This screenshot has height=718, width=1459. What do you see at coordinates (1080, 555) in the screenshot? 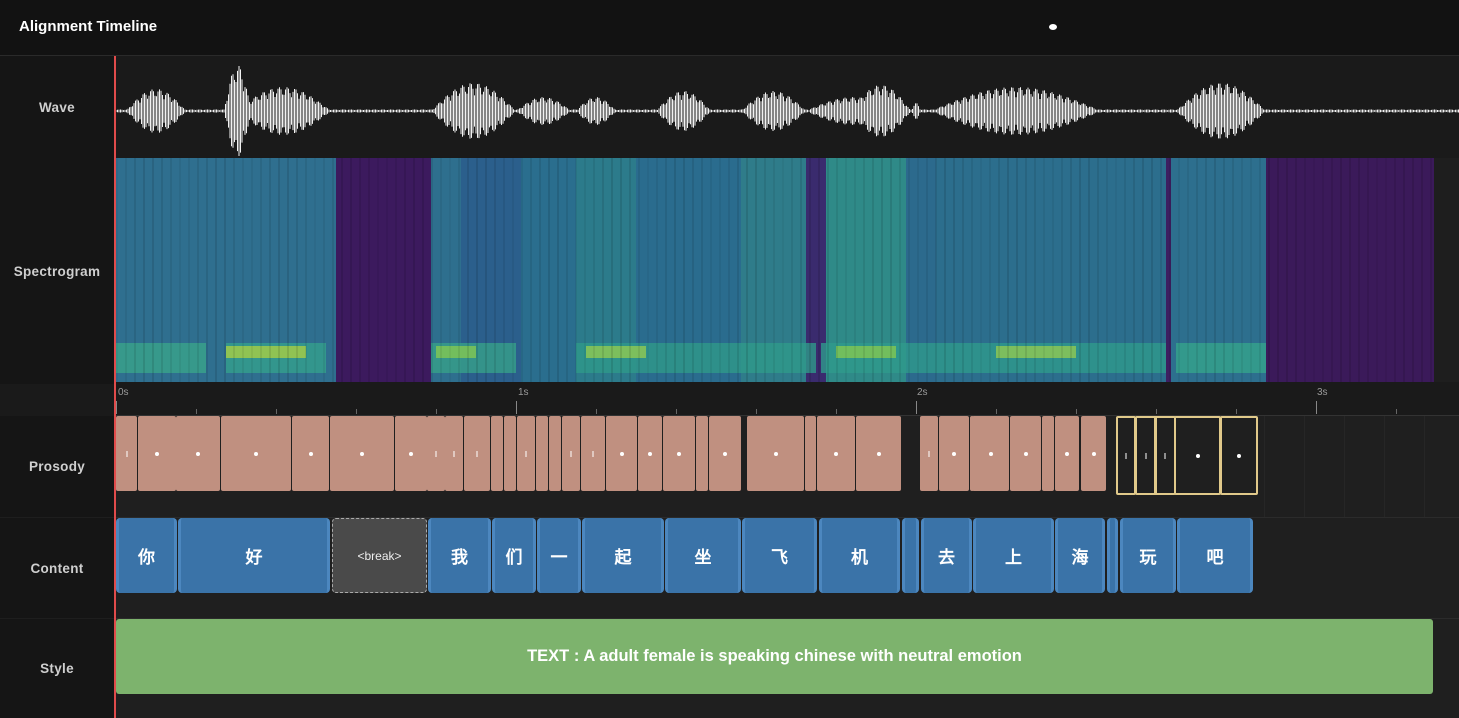
I see `content-token-hai: 海` at bounding box center [1080, 555].